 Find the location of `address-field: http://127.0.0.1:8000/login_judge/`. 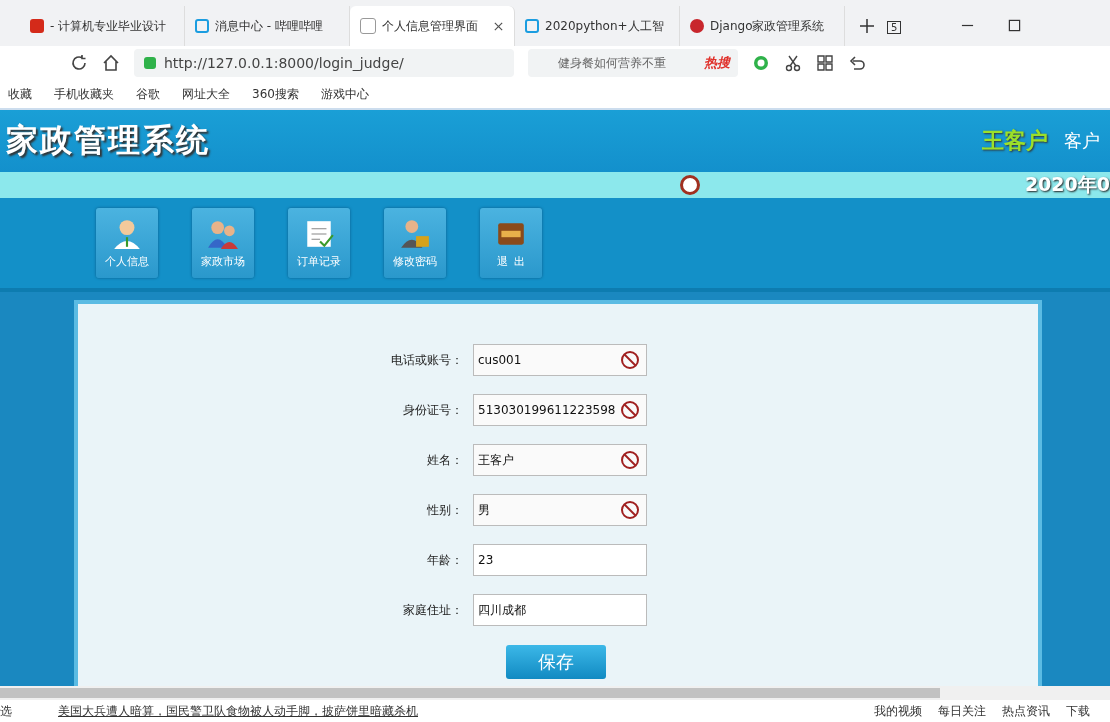

address-field: http://127.0.0.1:8000/login_judge/ is located at coordinates (324, 63).